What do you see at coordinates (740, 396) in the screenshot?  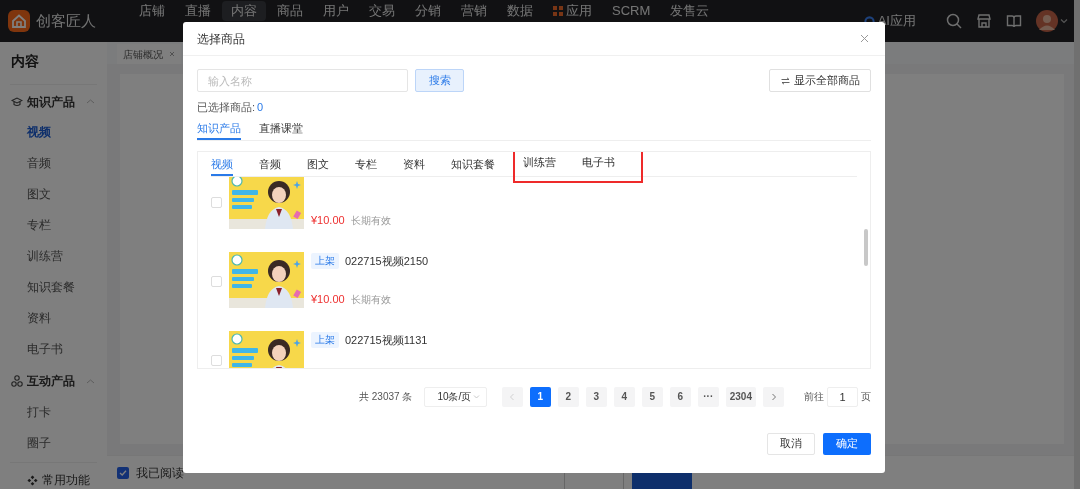 I see `page-button: 2304` at bounding box center [740, 396].